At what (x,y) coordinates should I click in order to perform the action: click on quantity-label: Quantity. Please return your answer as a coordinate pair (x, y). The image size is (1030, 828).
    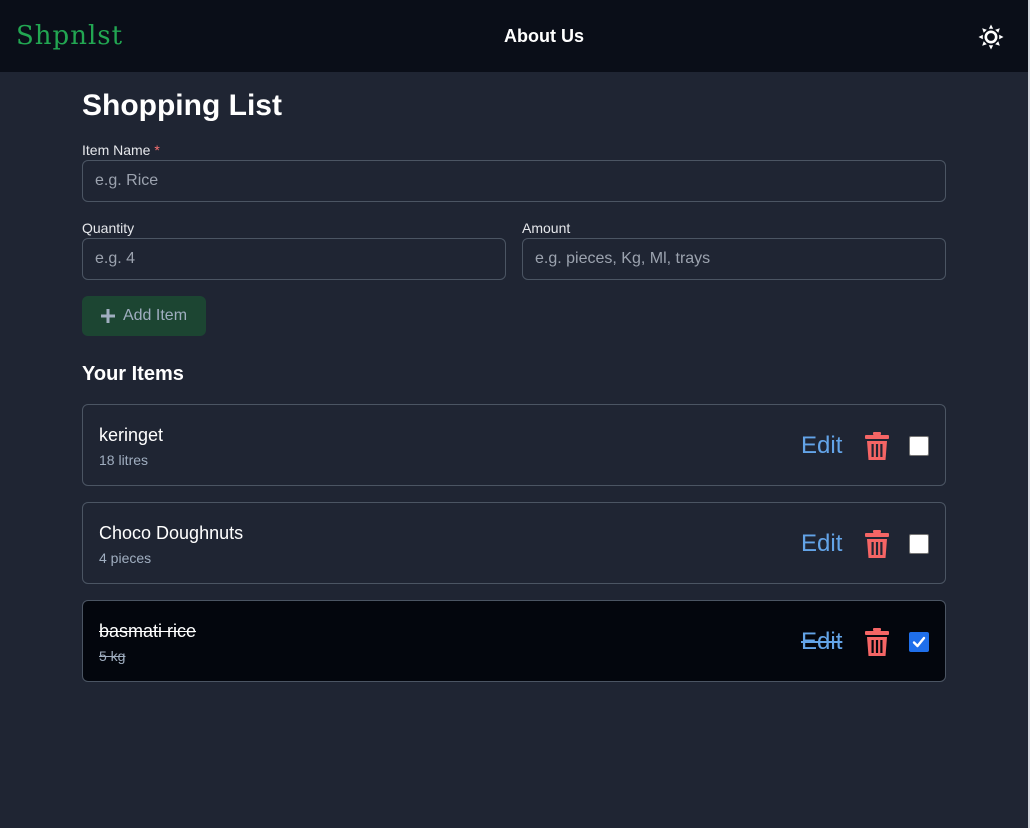
    Looking at the image, I should click on (108, 228).